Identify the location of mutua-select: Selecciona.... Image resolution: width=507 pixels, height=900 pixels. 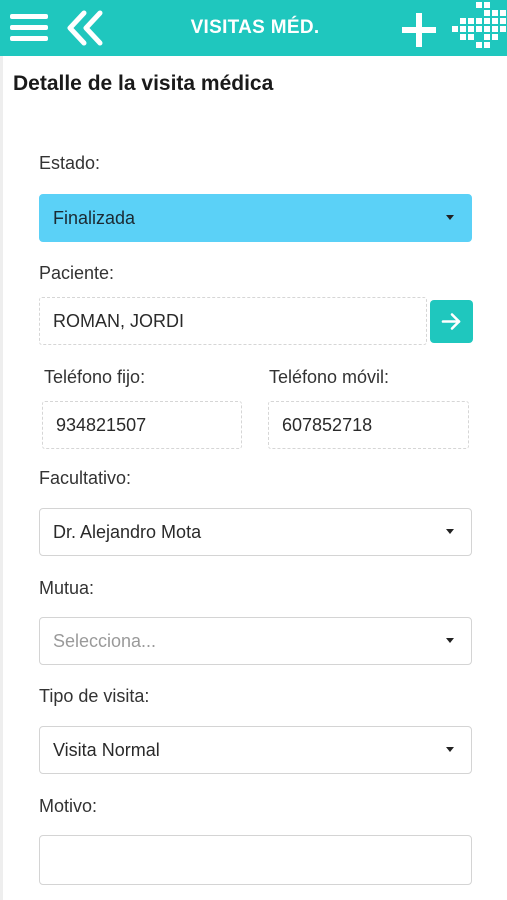
(255, 641).